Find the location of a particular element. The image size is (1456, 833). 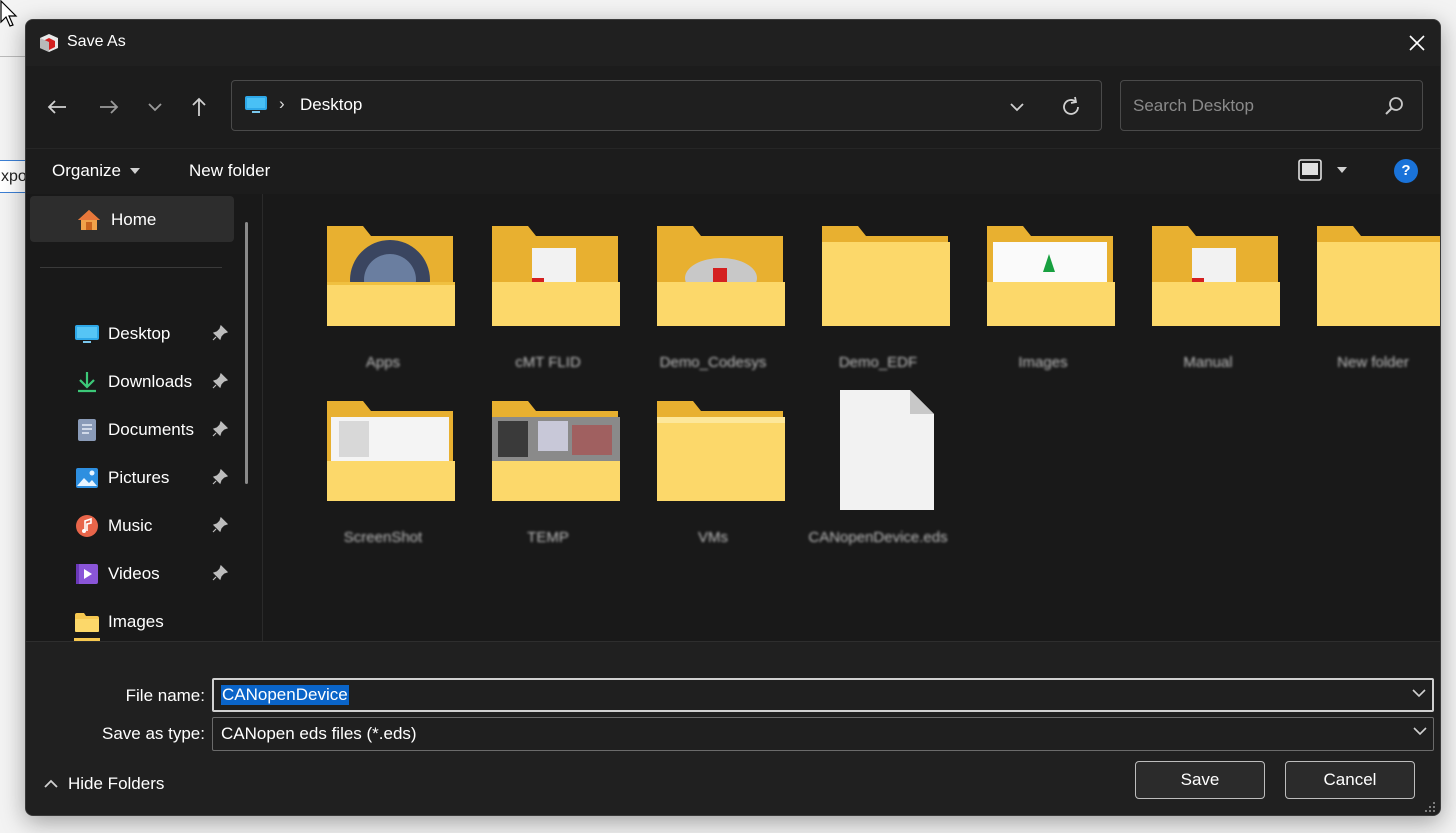

save-type-label: Save as type: is located at coordinates (153, 733).